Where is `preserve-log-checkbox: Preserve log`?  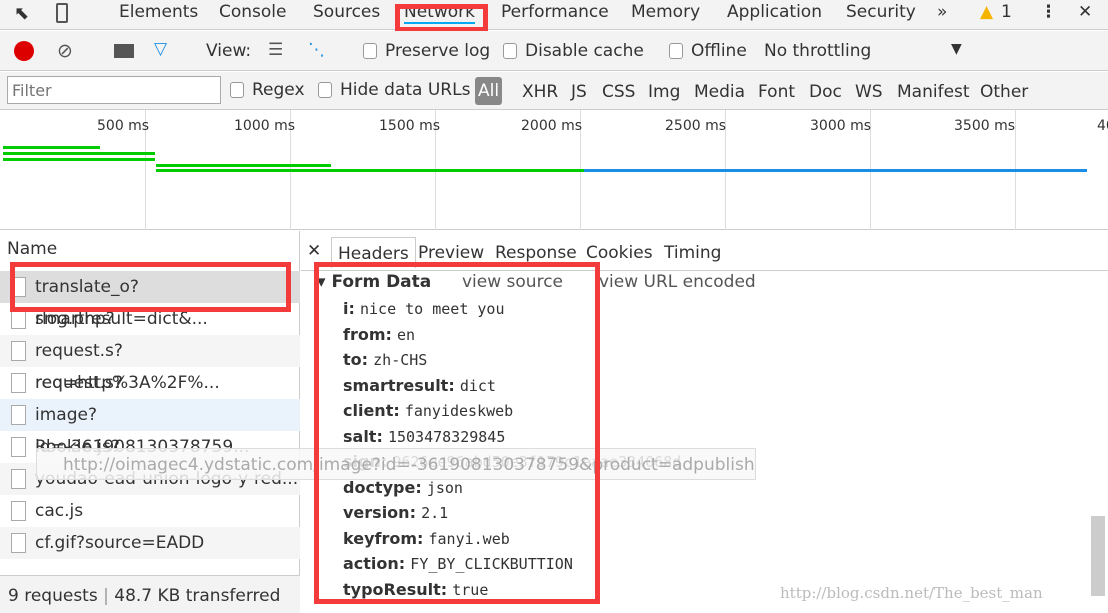 preserve-log-checkbox: Preserve log is located at coordinates (426, 51).